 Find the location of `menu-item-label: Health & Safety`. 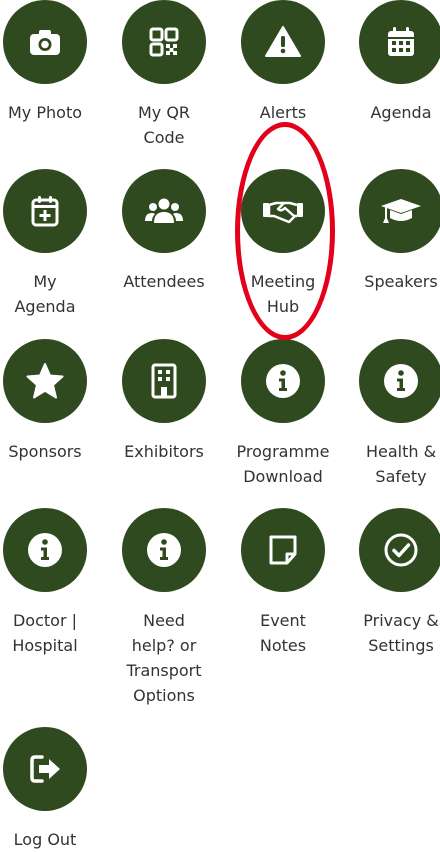

menu-item-label: Health & Safety is located at coordinates (401, 464).